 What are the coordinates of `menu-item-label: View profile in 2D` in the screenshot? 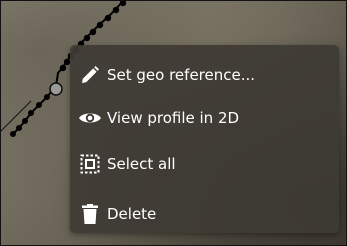 It's located at (173, 118).